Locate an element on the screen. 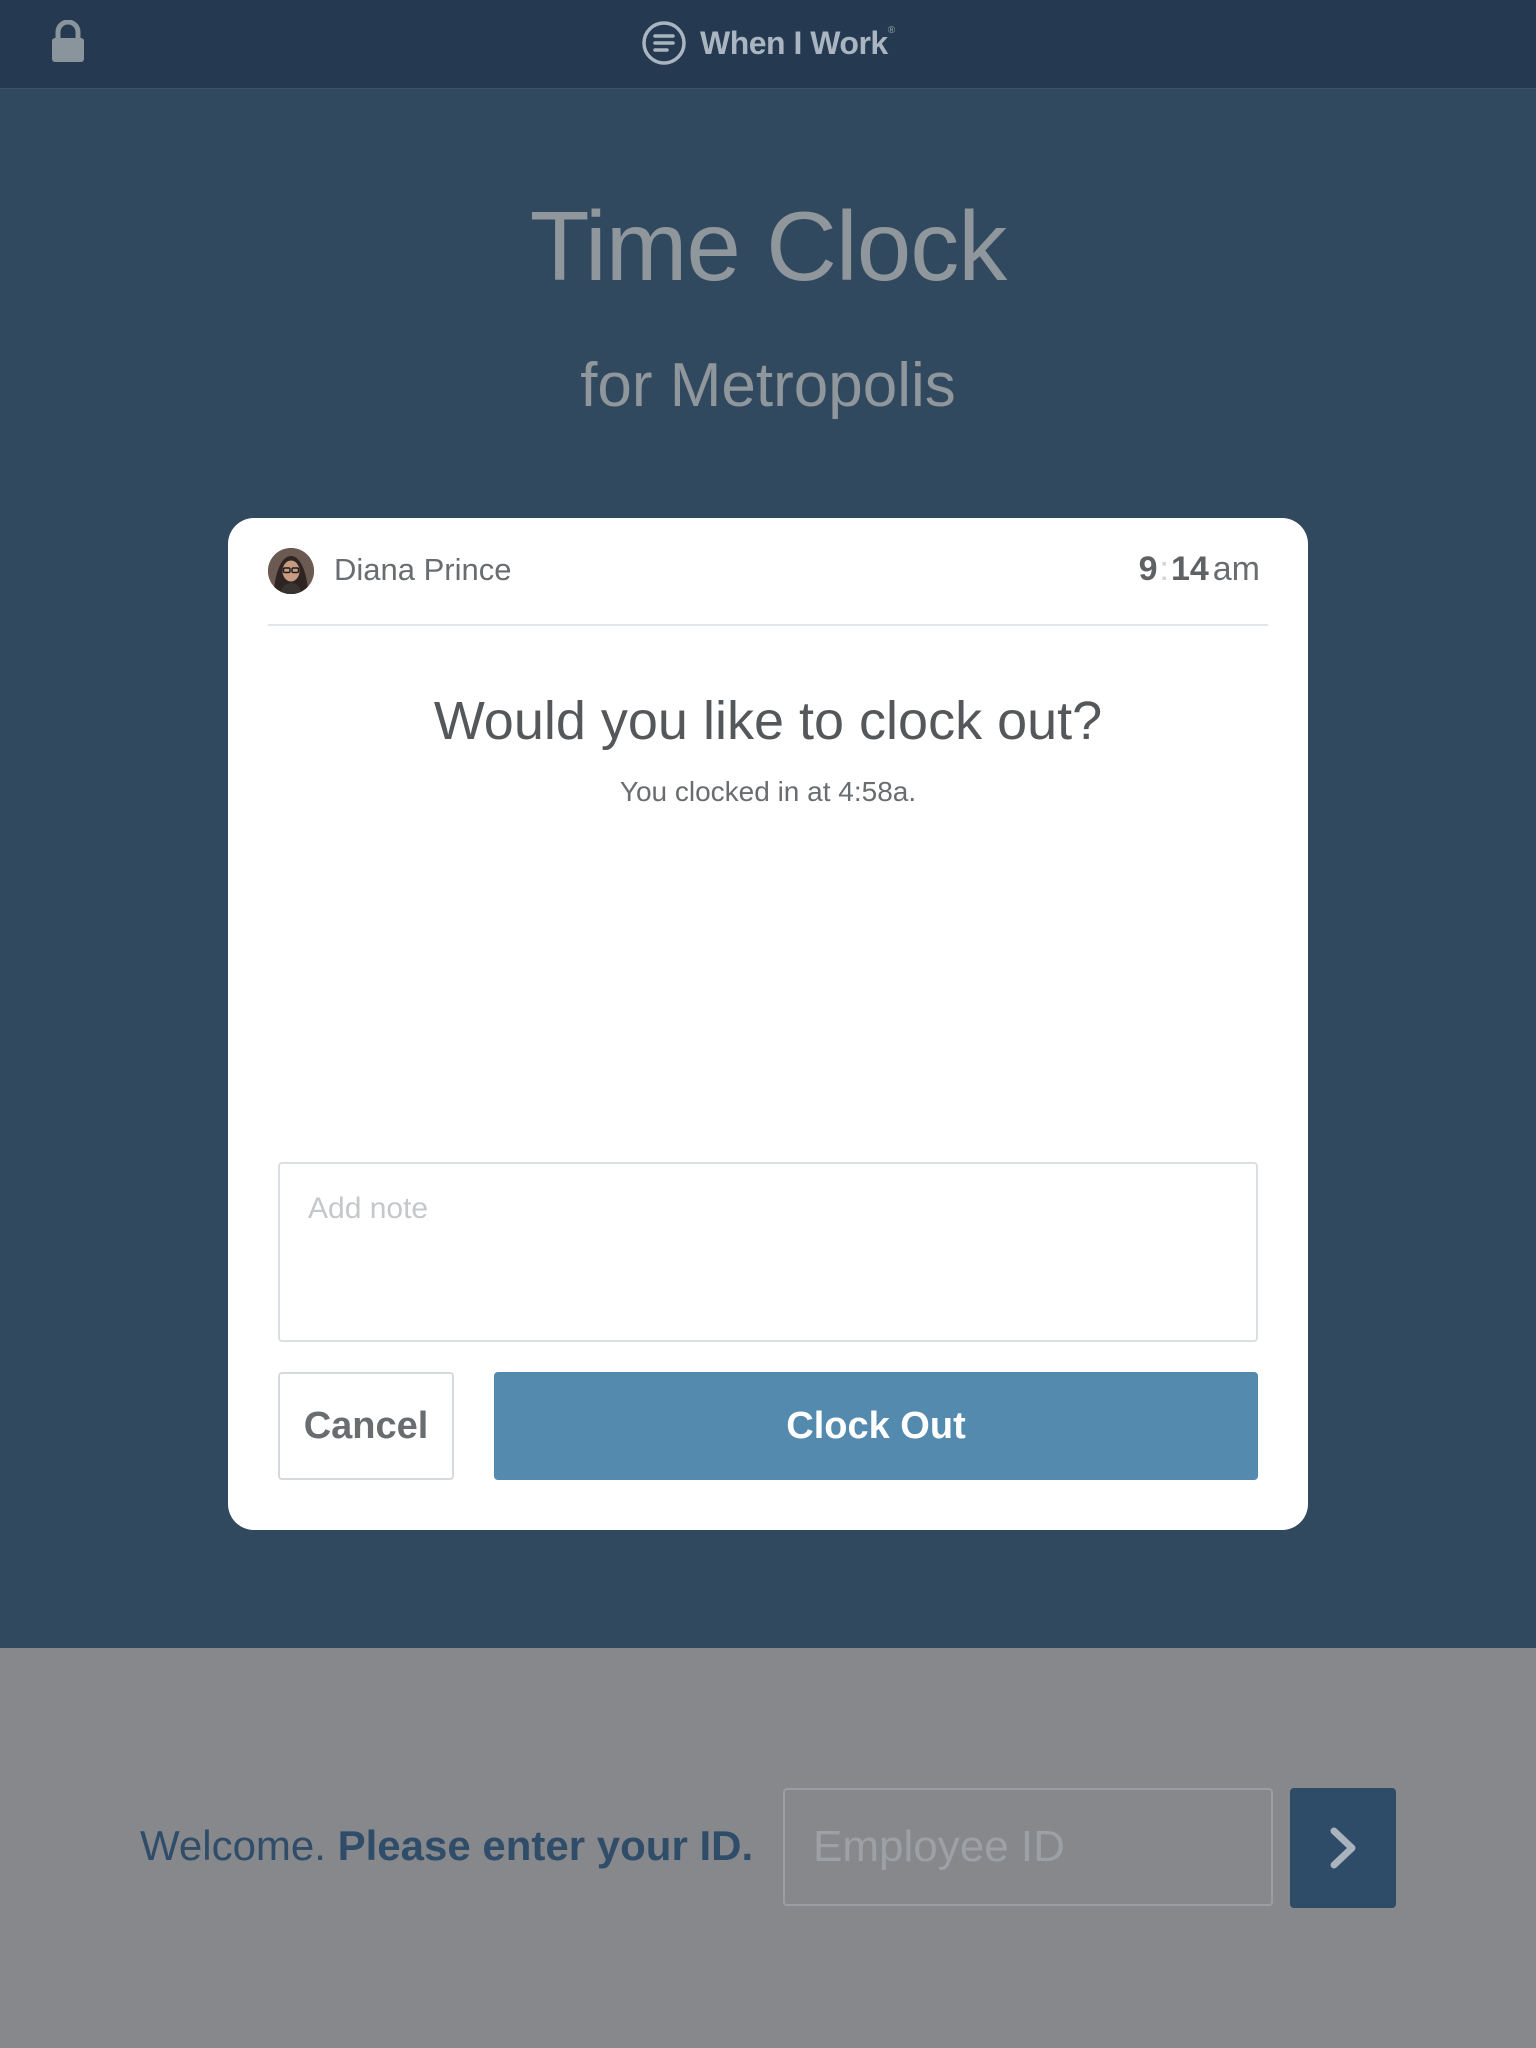 The height and width of the screenshot is (2048, 1536). lock-icon is located at coordinates (68, 42).